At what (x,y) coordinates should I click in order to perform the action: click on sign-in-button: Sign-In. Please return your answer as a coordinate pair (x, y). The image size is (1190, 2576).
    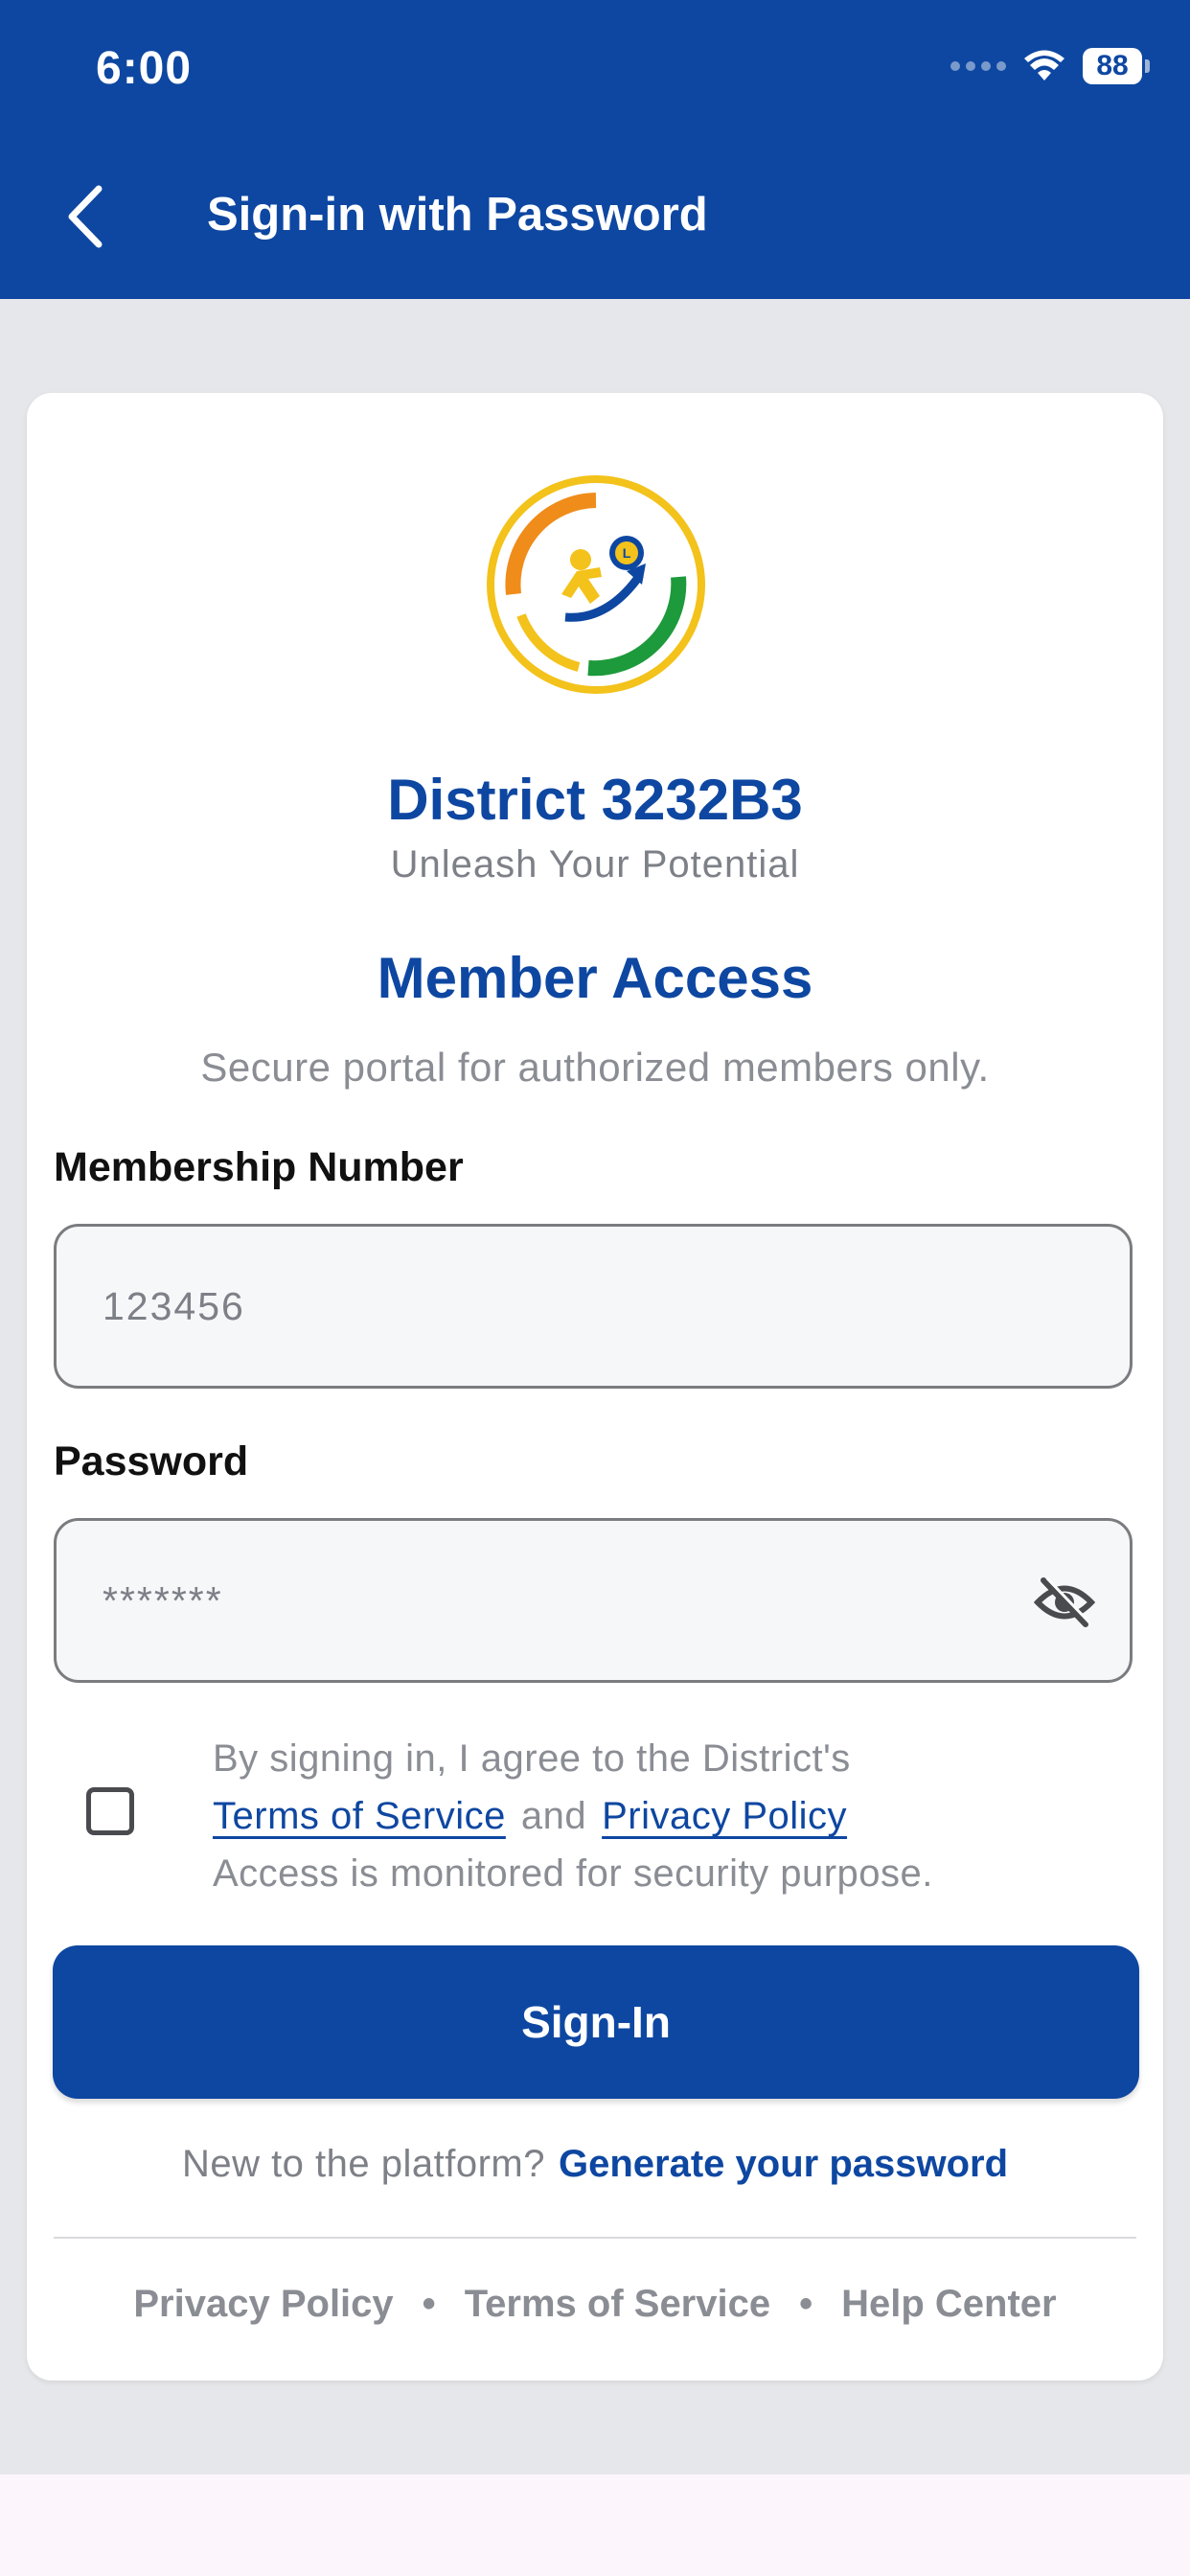
    Looking at the image, I should click on (596, 2022).